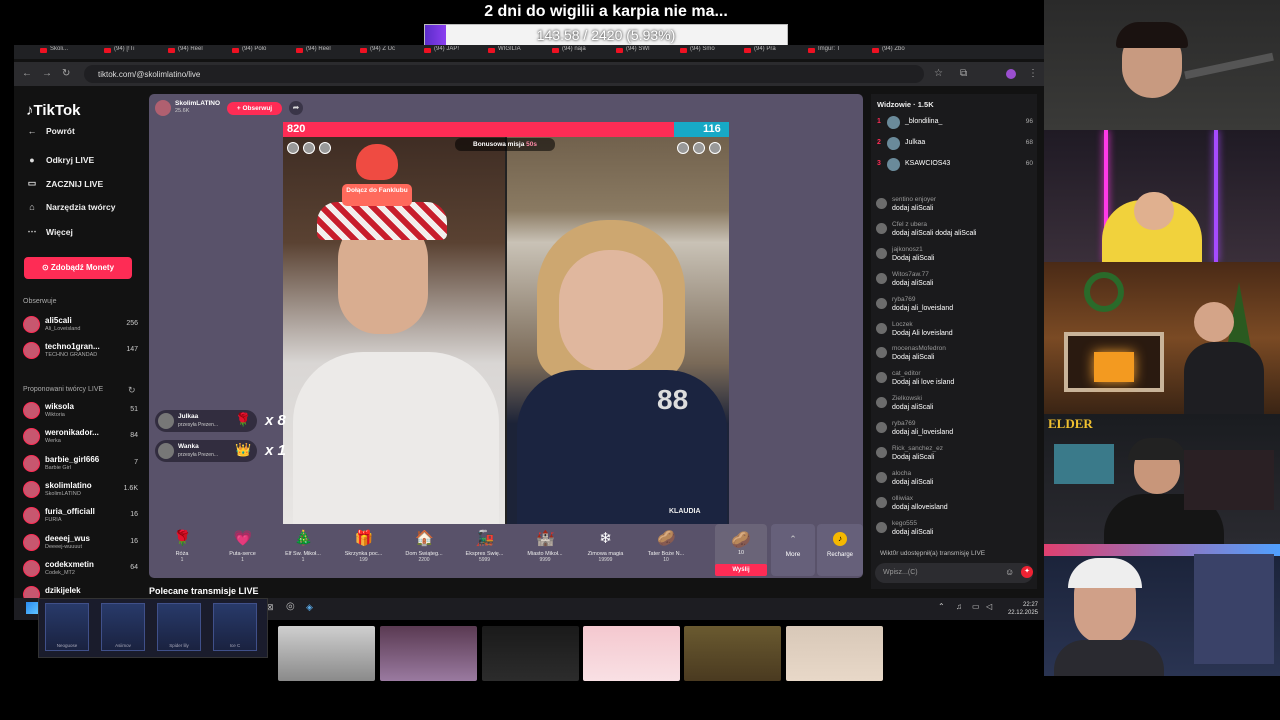 The image size is (1280, 720). What do you see at coordinates (182, 550) in the screenshot?
I see `gift-item: 🌹 Róża 1` at bounding box center [182, 550].